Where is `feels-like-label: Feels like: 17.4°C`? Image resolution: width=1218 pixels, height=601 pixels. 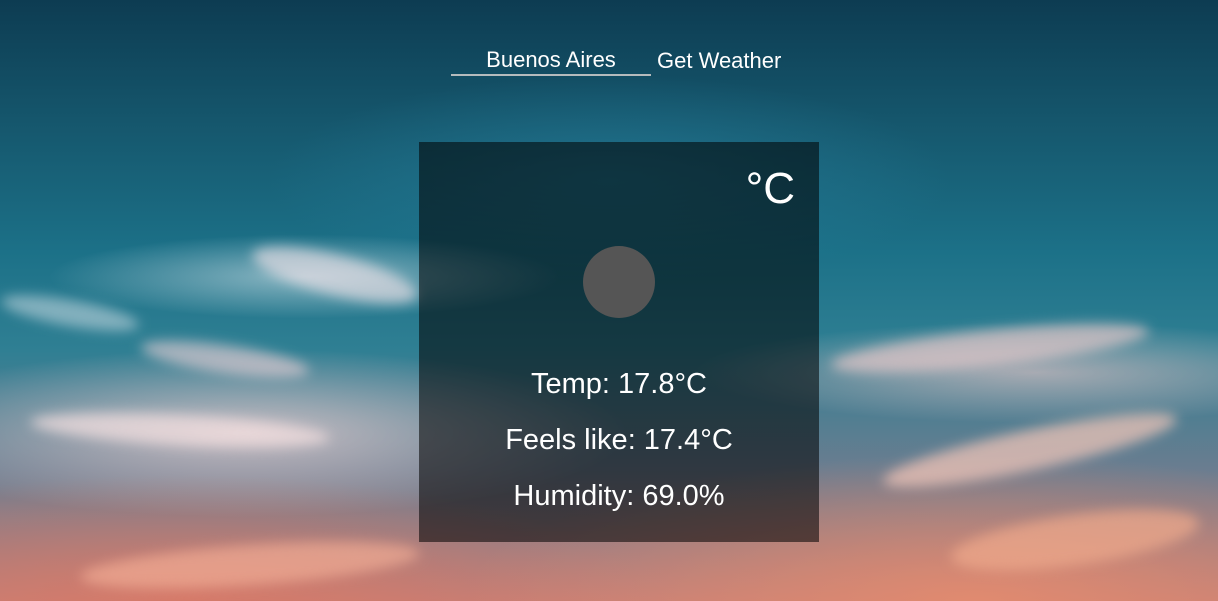 feels-like-label: Feels like: 17.4°C is located at coordinates (619, 440).